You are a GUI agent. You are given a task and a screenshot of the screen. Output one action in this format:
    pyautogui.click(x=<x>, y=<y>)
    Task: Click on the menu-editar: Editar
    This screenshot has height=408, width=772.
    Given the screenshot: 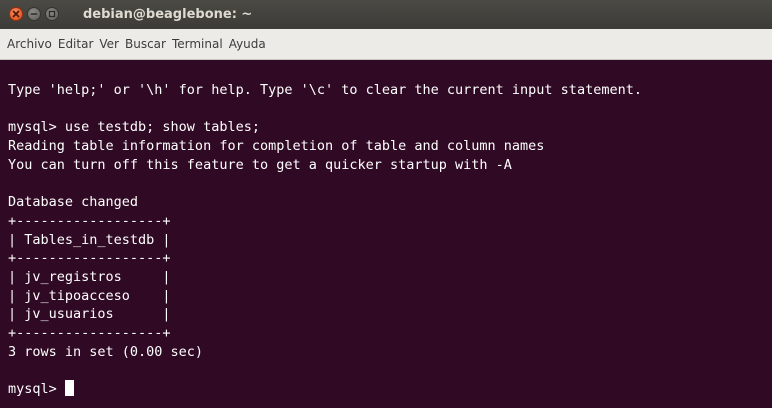 What is the action you would take?
    pyautogui.click(x=76, y=44)
    